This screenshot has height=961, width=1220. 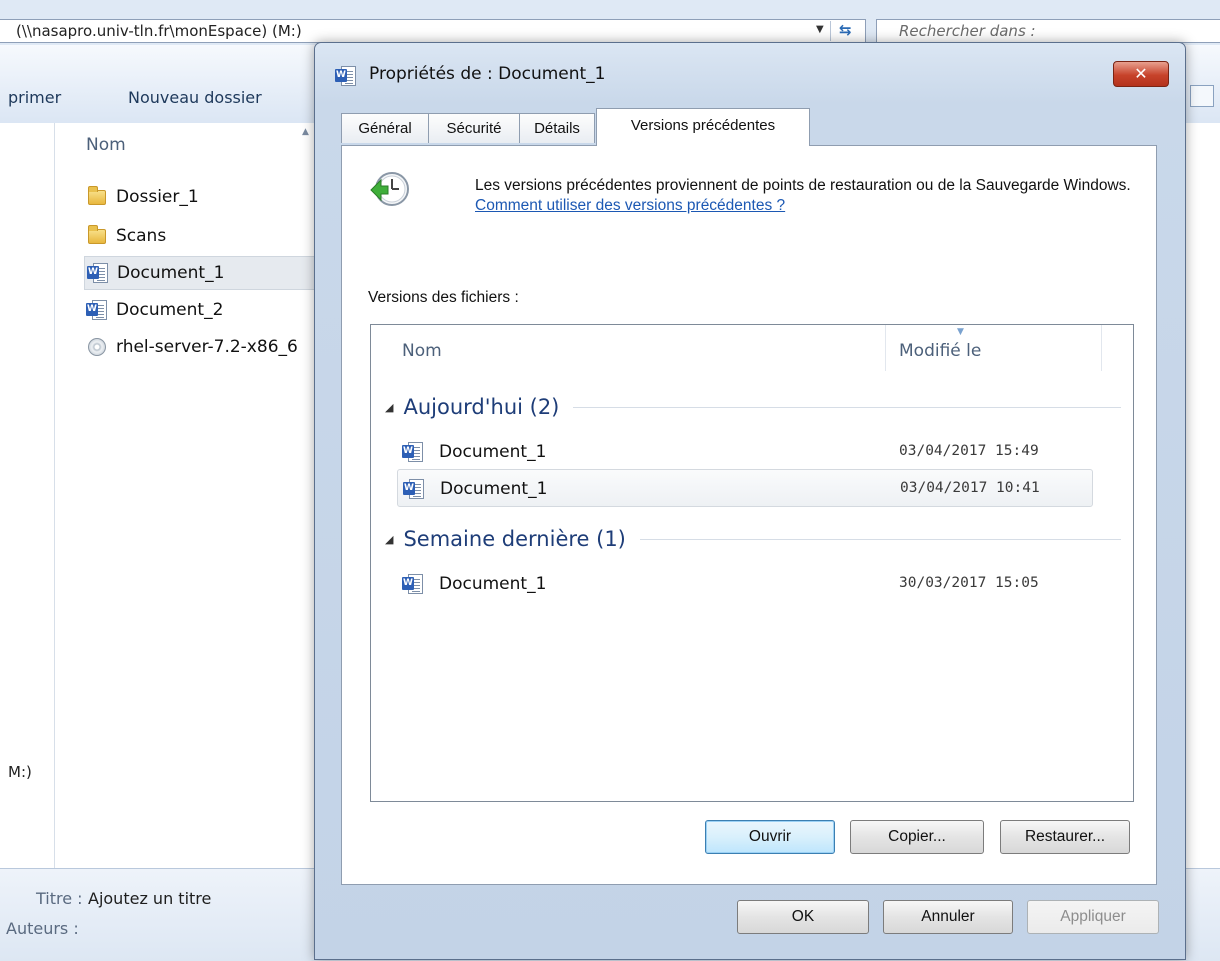 What do you see at coordinates (385, 128) in the screenshot?
I see `tab-general: Général` at bounding box center [385, 128].